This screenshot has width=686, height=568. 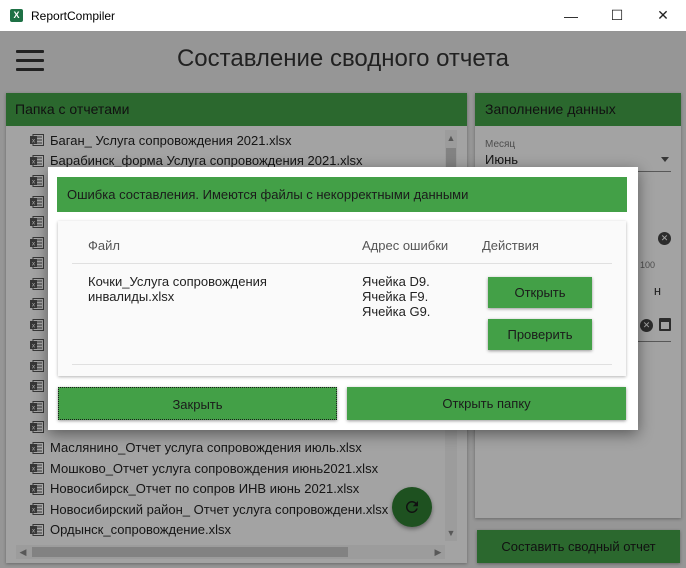 What do you see at coordinates (396, 311) in the screenshot?
I see `error-cell-address: Ячейка G9.` at bounding box center [396, 311].